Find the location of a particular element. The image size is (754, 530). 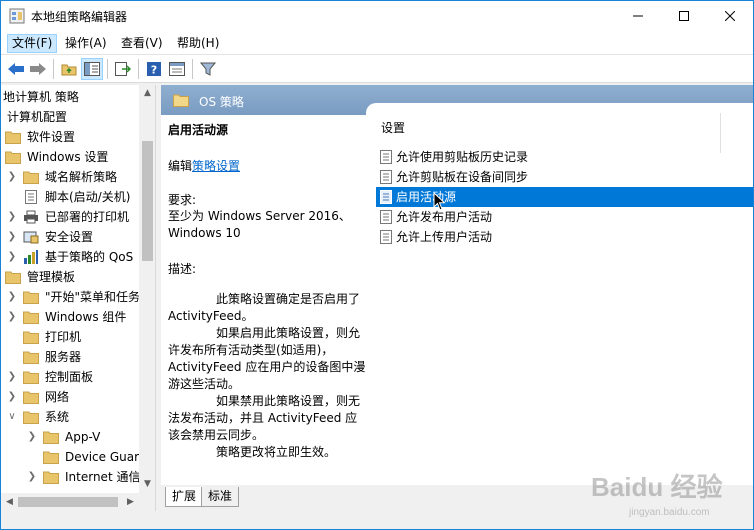

tree-item: ❯ 网络 is located at coordinates (70, 397).